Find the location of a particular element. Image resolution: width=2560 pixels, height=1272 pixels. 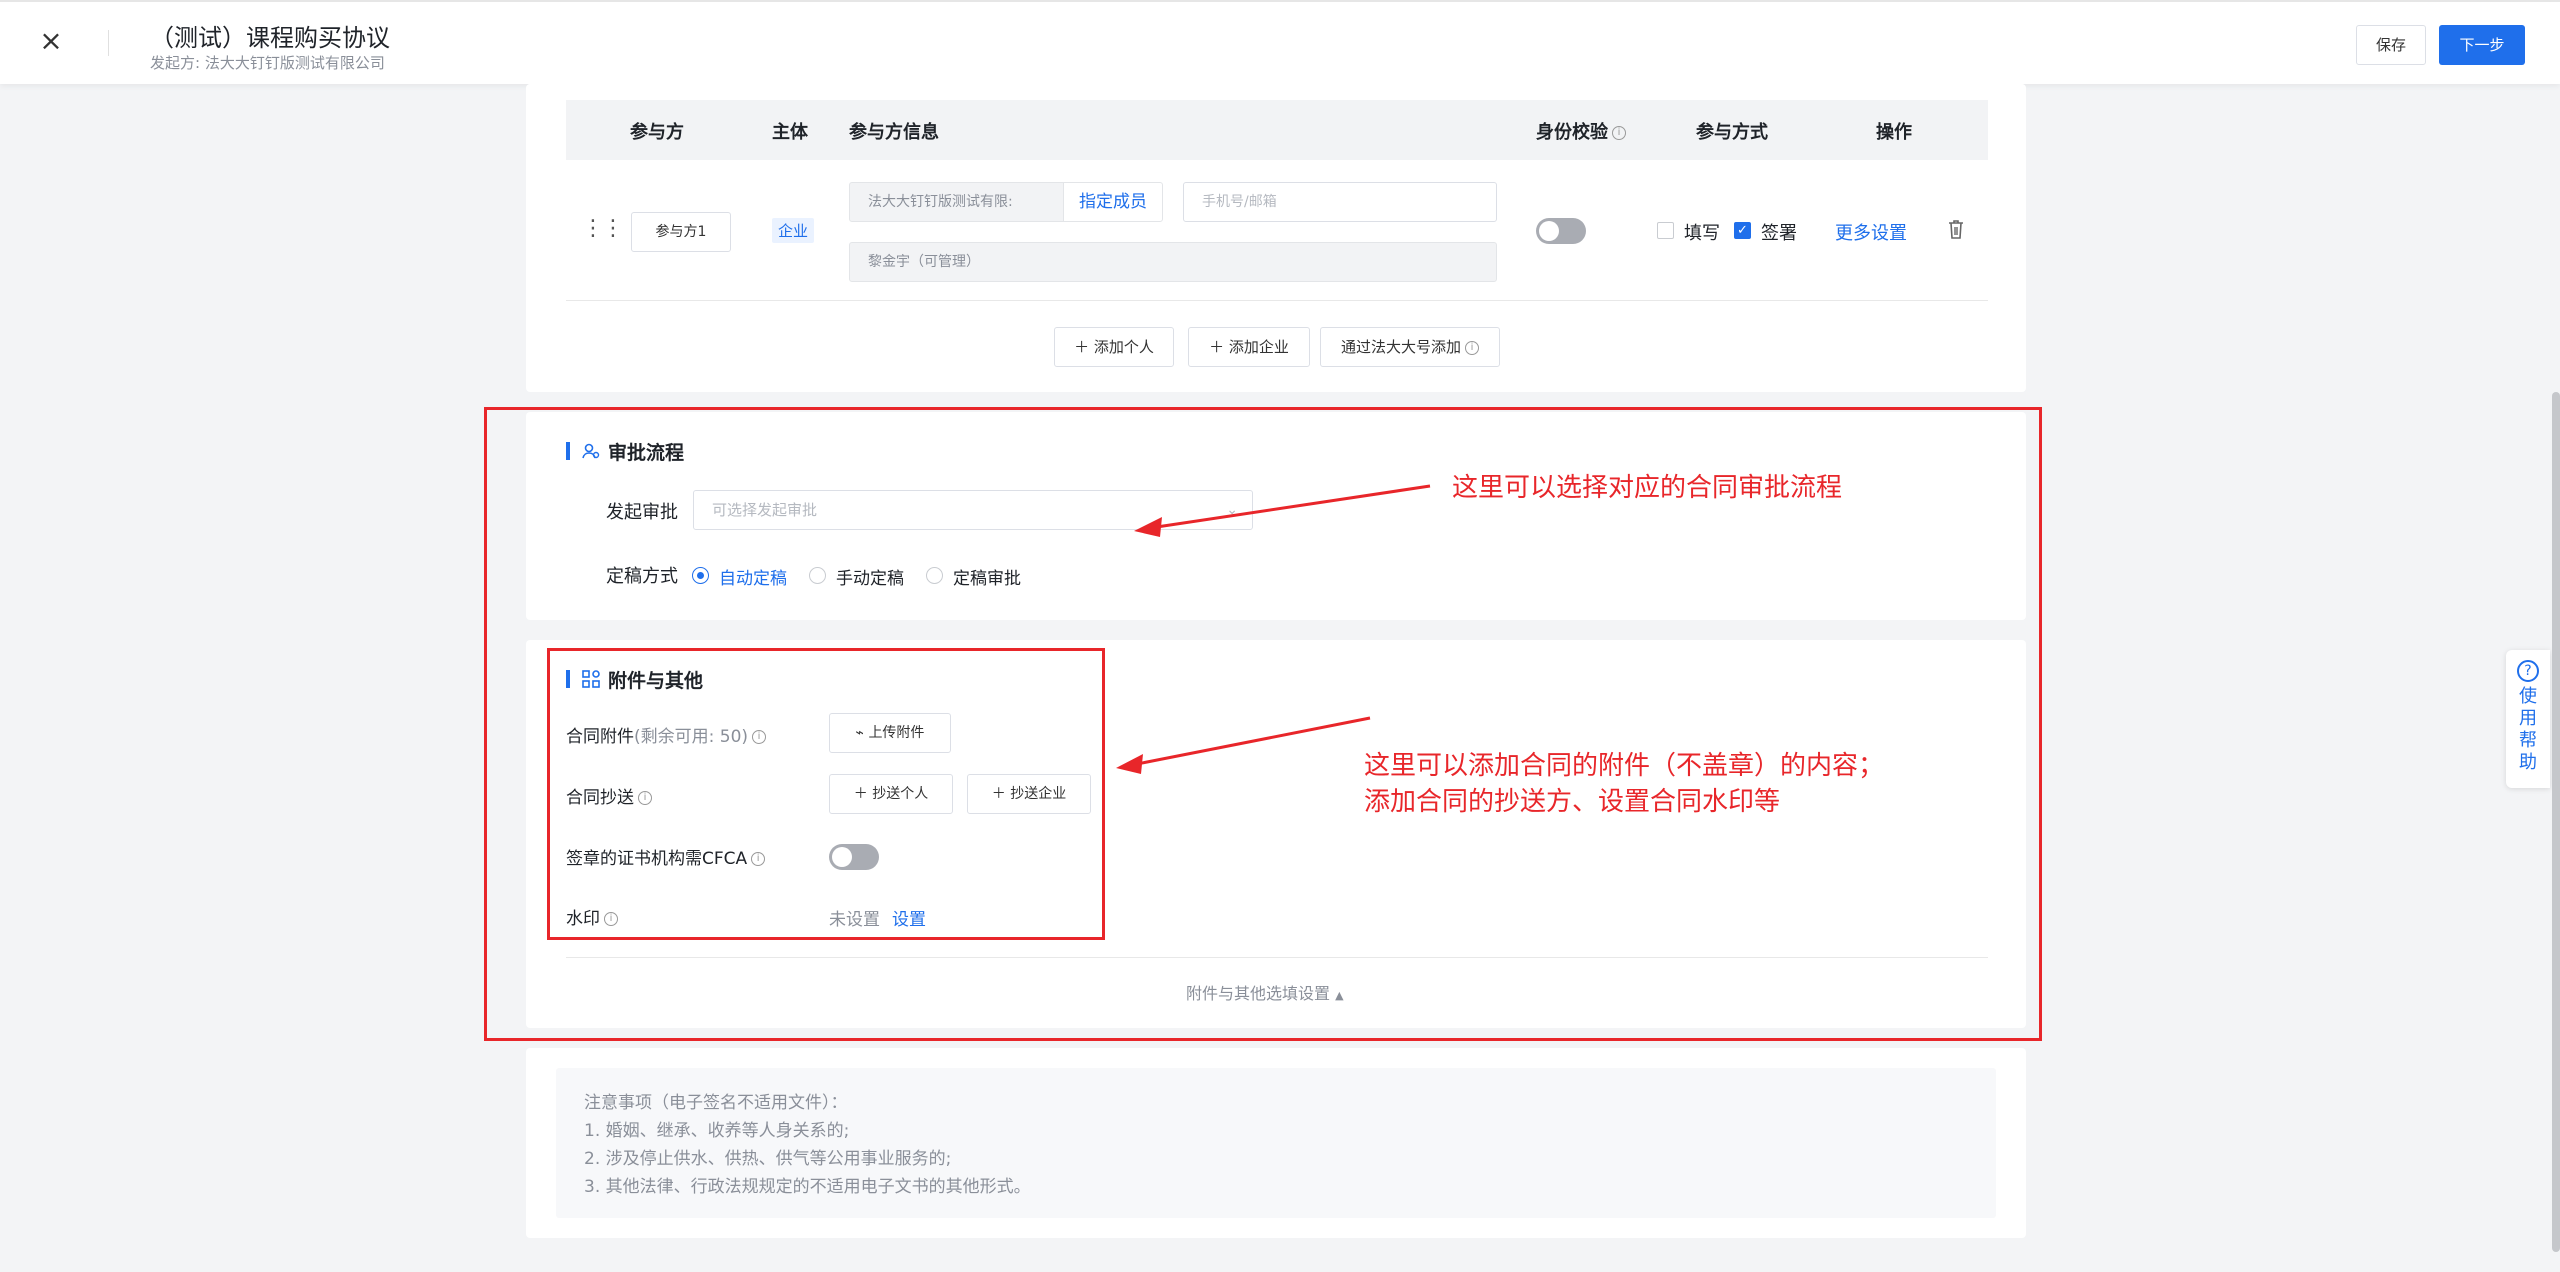

annotation-approval-text: 这里可以选择对应的合同审批流程 is located at coordinates (1647, 488).